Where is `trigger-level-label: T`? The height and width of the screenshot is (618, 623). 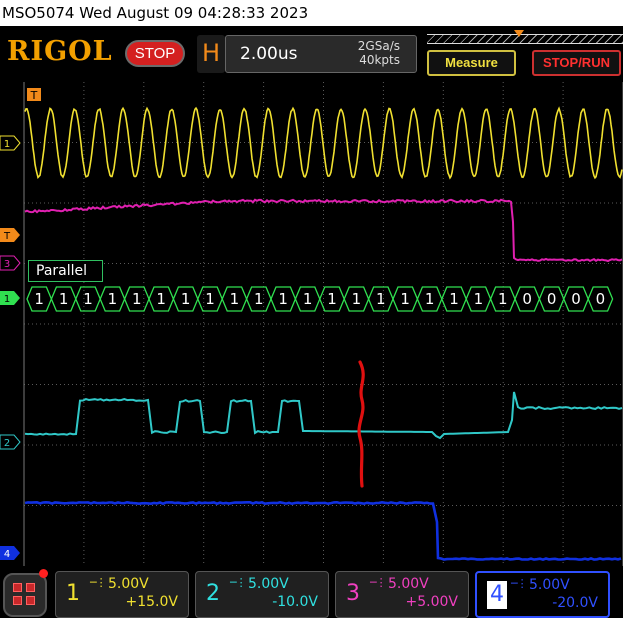 trigger-level-label: T is located at coordinates (7, 236).